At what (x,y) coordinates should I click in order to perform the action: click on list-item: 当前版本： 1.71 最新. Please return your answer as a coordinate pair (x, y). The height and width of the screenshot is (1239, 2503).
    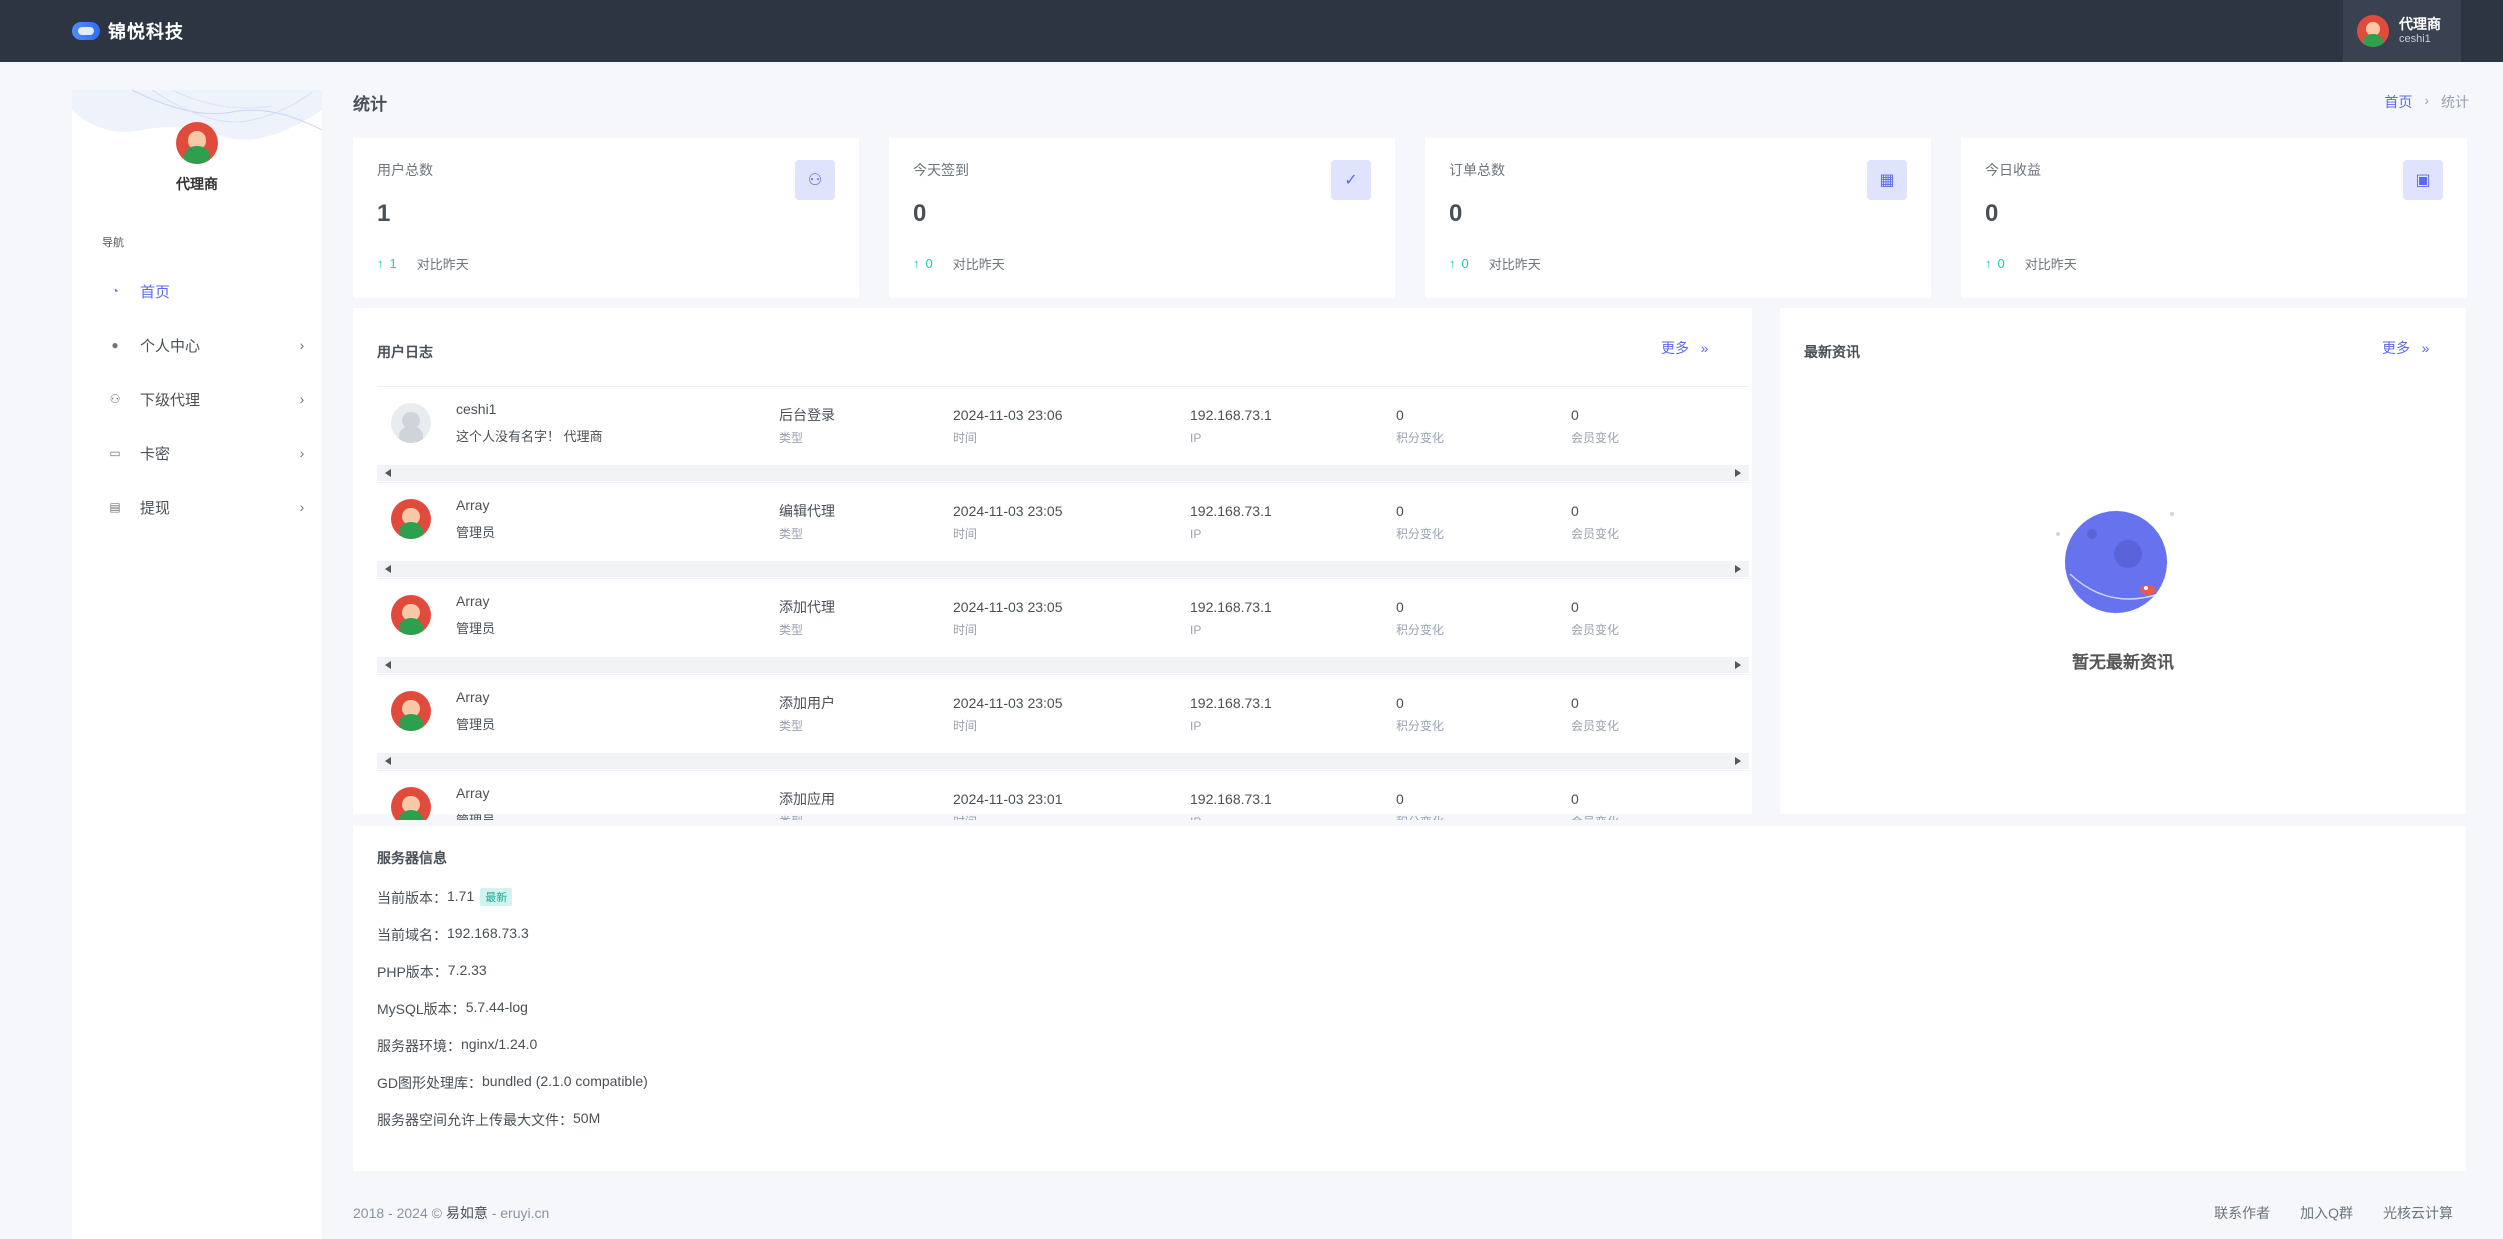
    Looking at the image, I should click on (512, 906).